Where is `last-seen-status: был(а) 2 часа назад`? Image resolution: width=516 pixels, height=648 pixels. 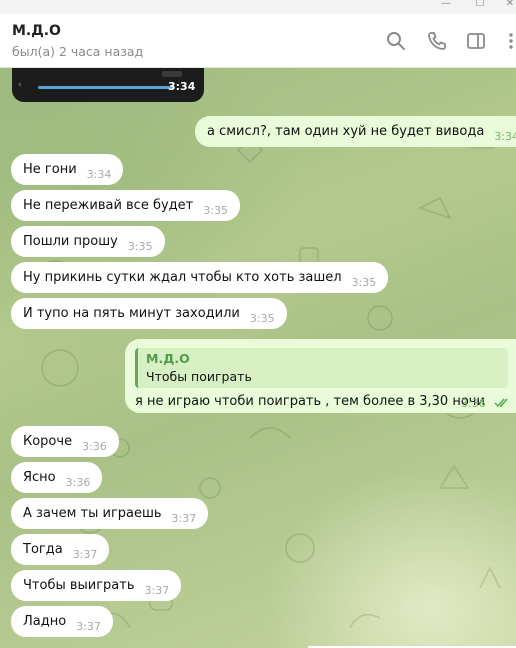 last-seen-status: был(а) 2 часа назад is located at coordinates (78, 51).